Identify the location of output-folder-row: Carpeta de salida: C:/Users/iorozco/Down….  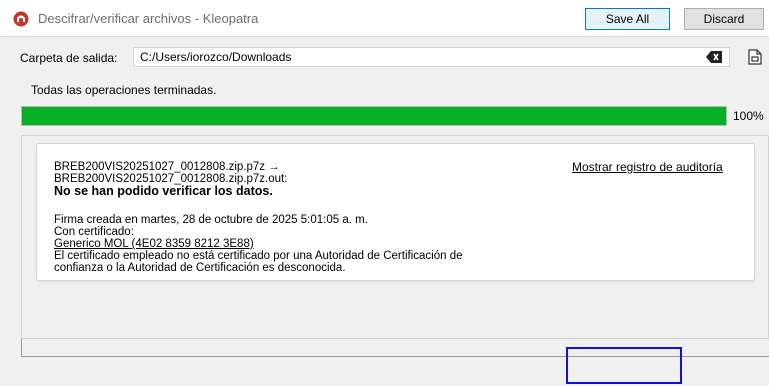
(384, 58).